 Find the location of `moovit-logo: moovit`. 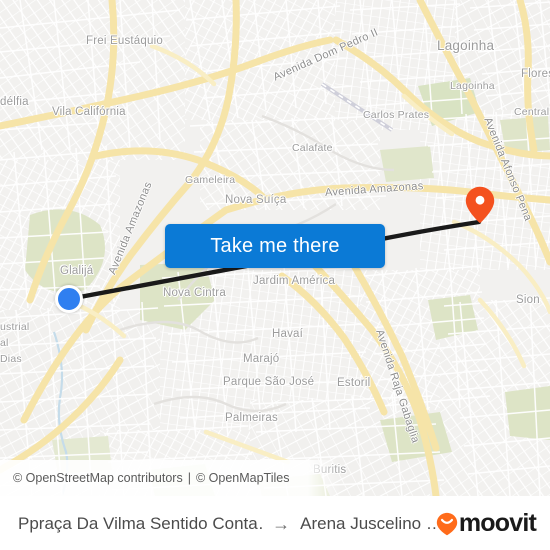

moovit-logo: moovit is located at coordinates (486, 523).